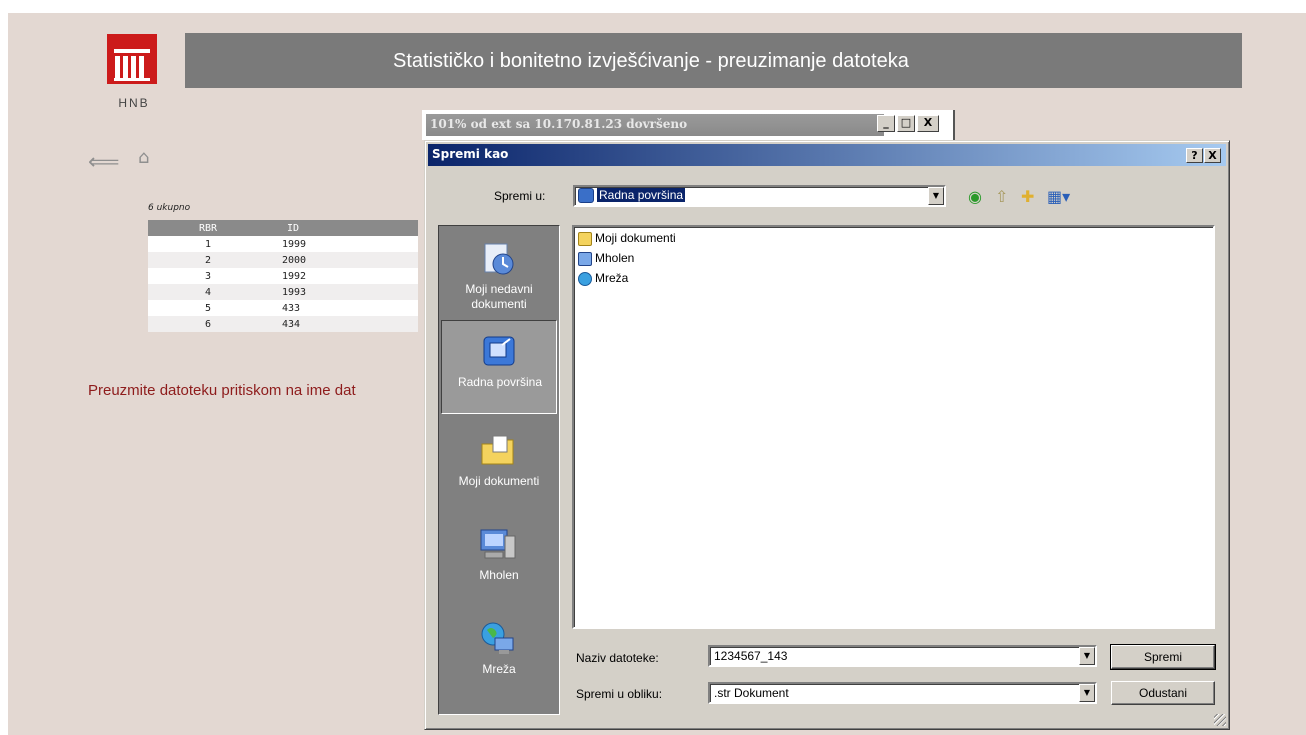  I want to click on filetype-label: Spremi u obliku:, so click(619, 694).